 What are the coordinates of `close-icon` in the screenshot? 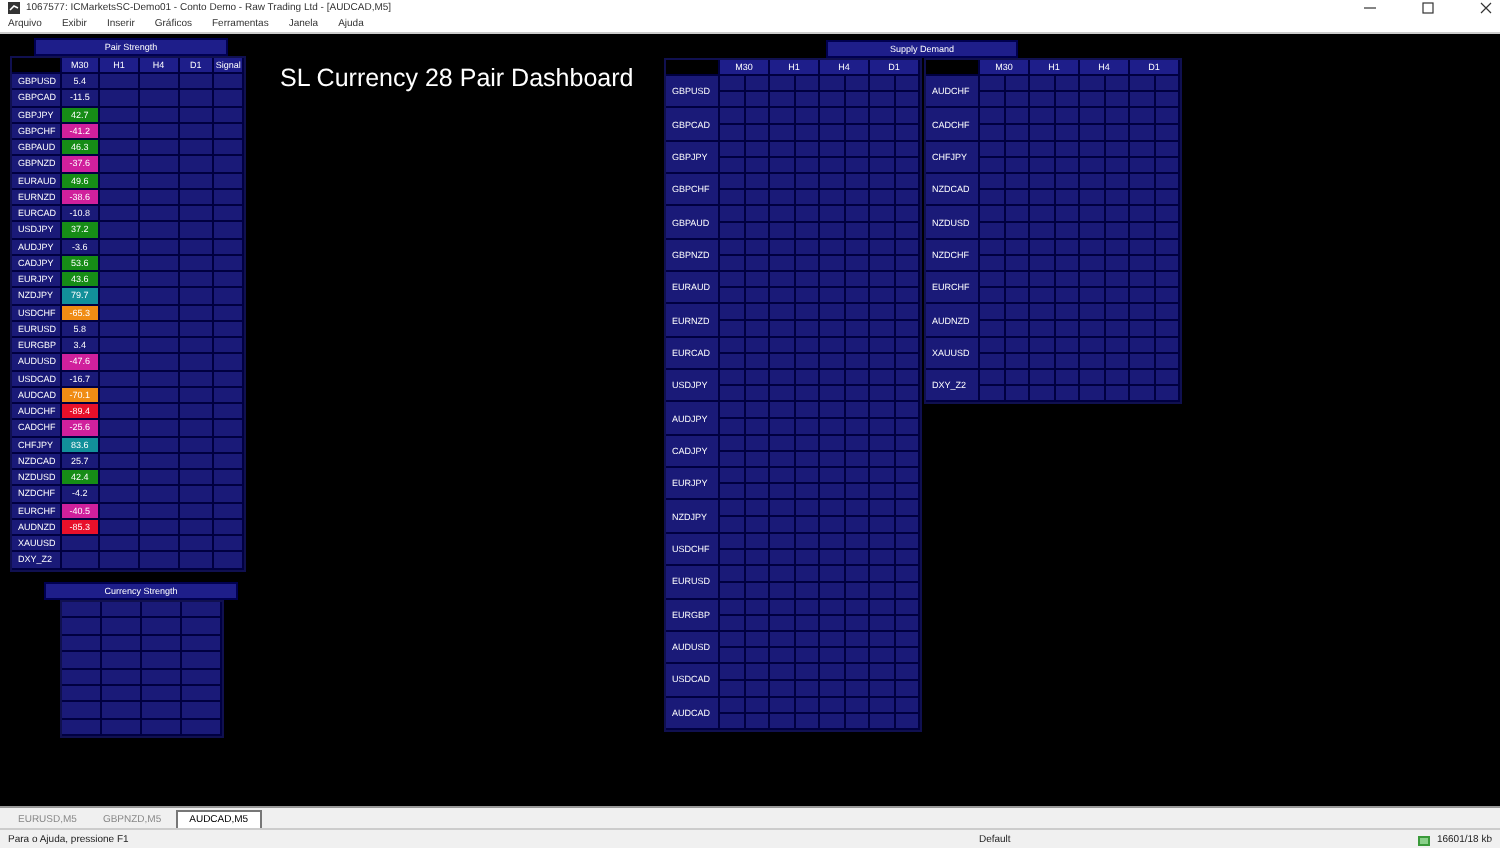 It's located at (1486, 8).